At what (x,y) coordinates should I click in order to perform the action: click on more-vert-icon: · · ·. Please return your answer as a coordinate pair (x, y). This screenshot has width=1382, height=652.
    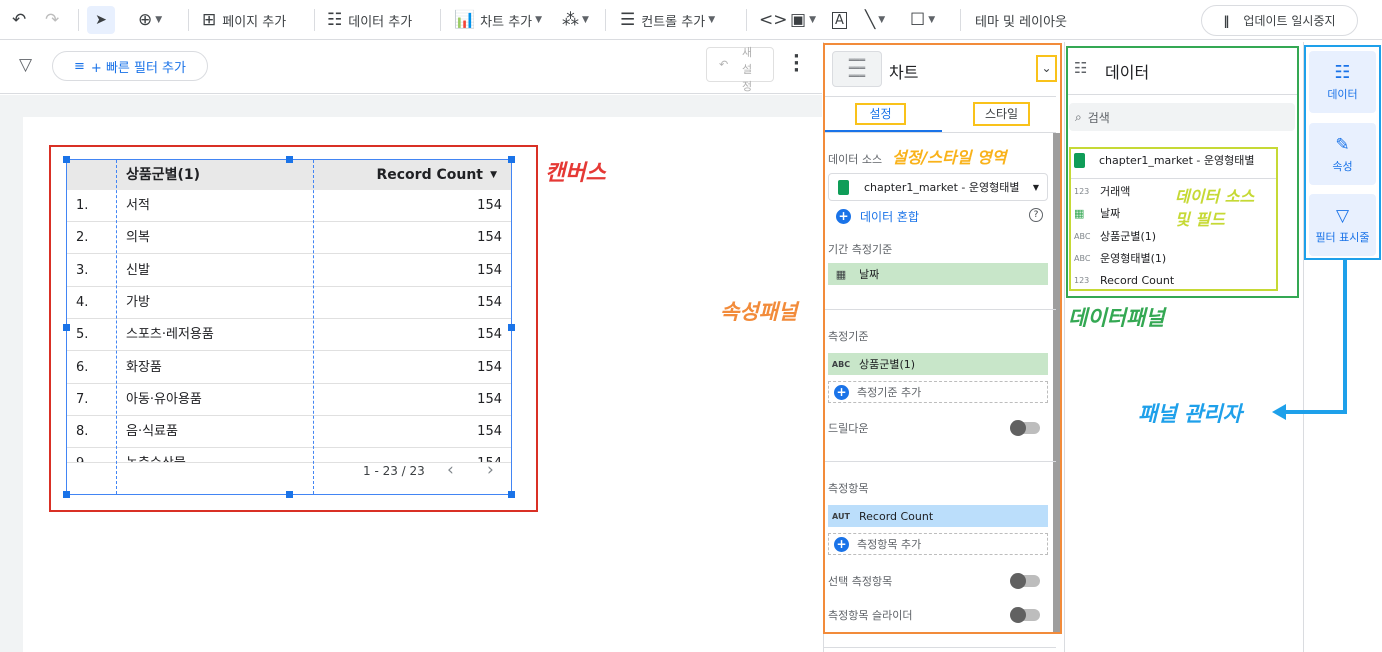
    Looking at the image, I should click on (796, 64).